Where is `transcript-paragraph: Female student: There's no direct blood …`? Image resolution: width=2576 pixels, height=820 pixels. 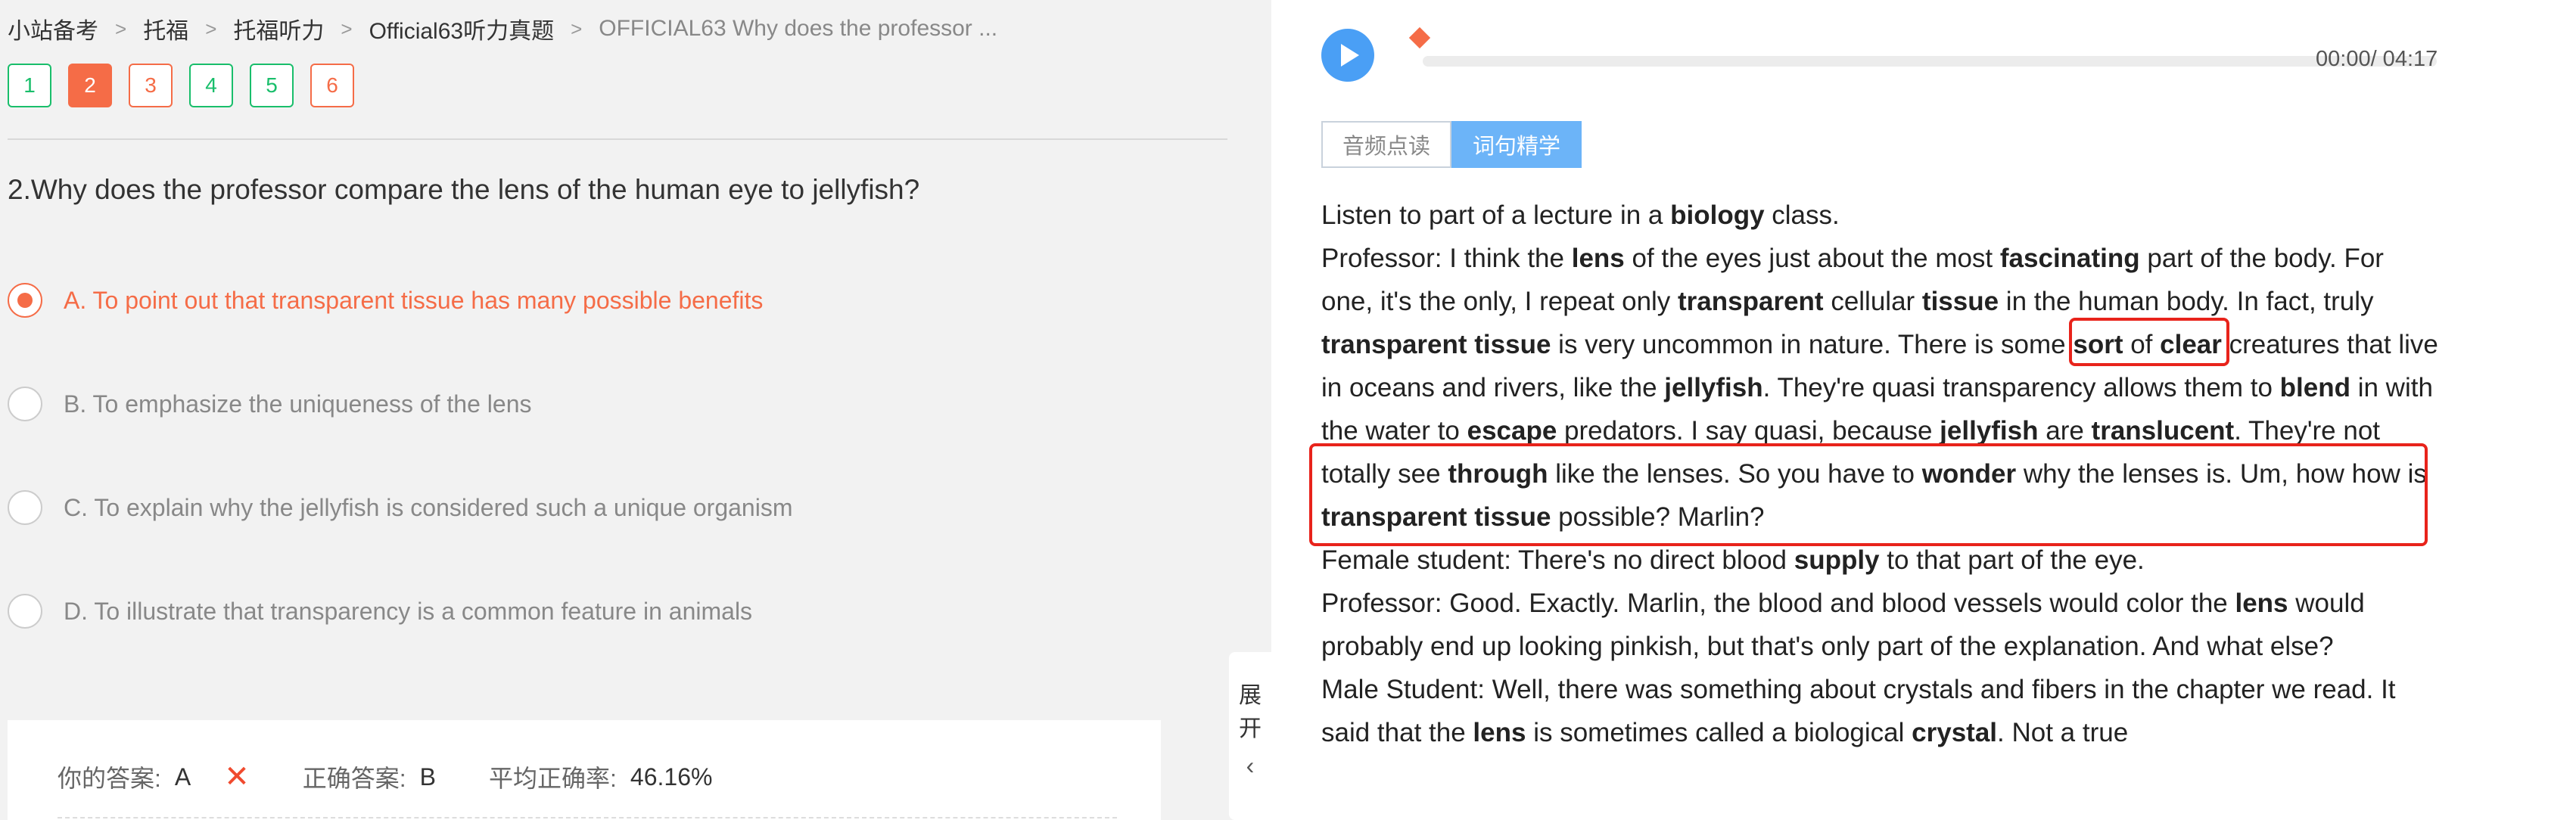
transcript-paragraph: Female student: There's no direct blood … is located at coordinates (1881, 560).